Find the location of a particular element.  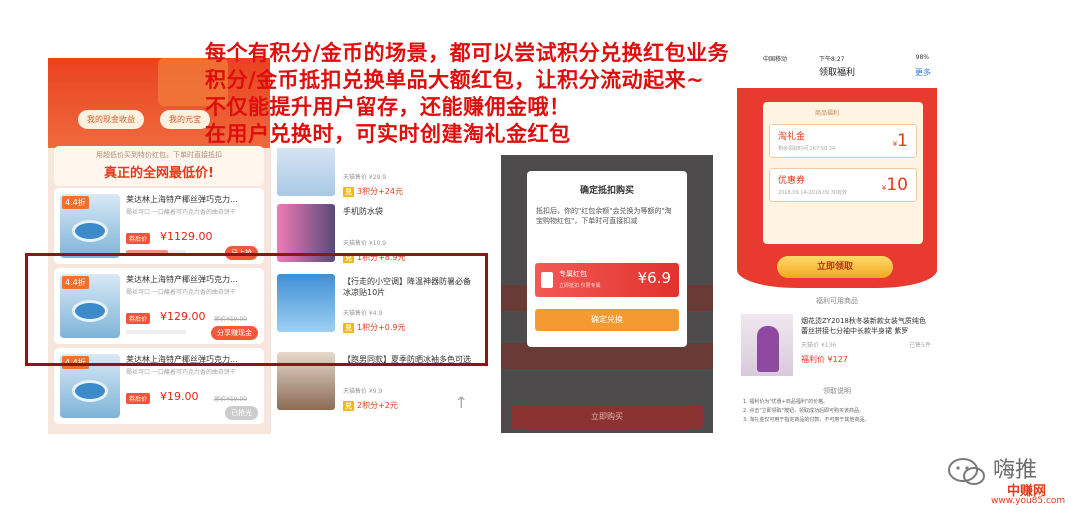

card-header: 商品福利 is located at coordinates (827, 113).